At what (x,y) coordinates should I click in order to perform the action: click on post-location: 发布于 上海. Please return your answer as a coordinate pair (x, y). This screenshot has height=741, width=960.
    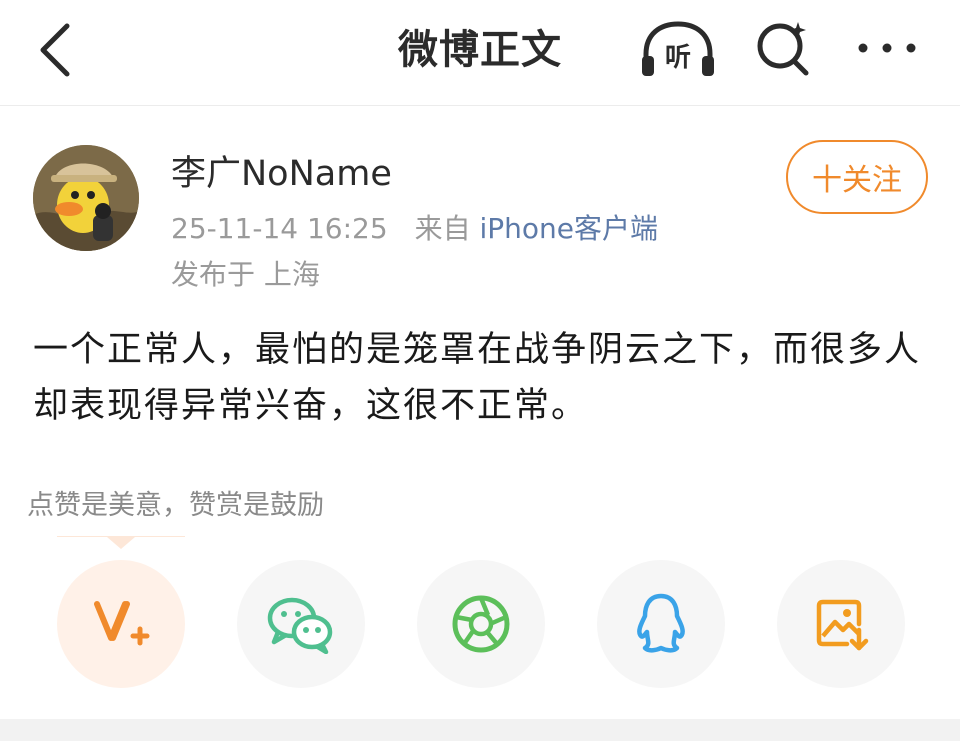
    Looking at the image, I should click on (245, 274).